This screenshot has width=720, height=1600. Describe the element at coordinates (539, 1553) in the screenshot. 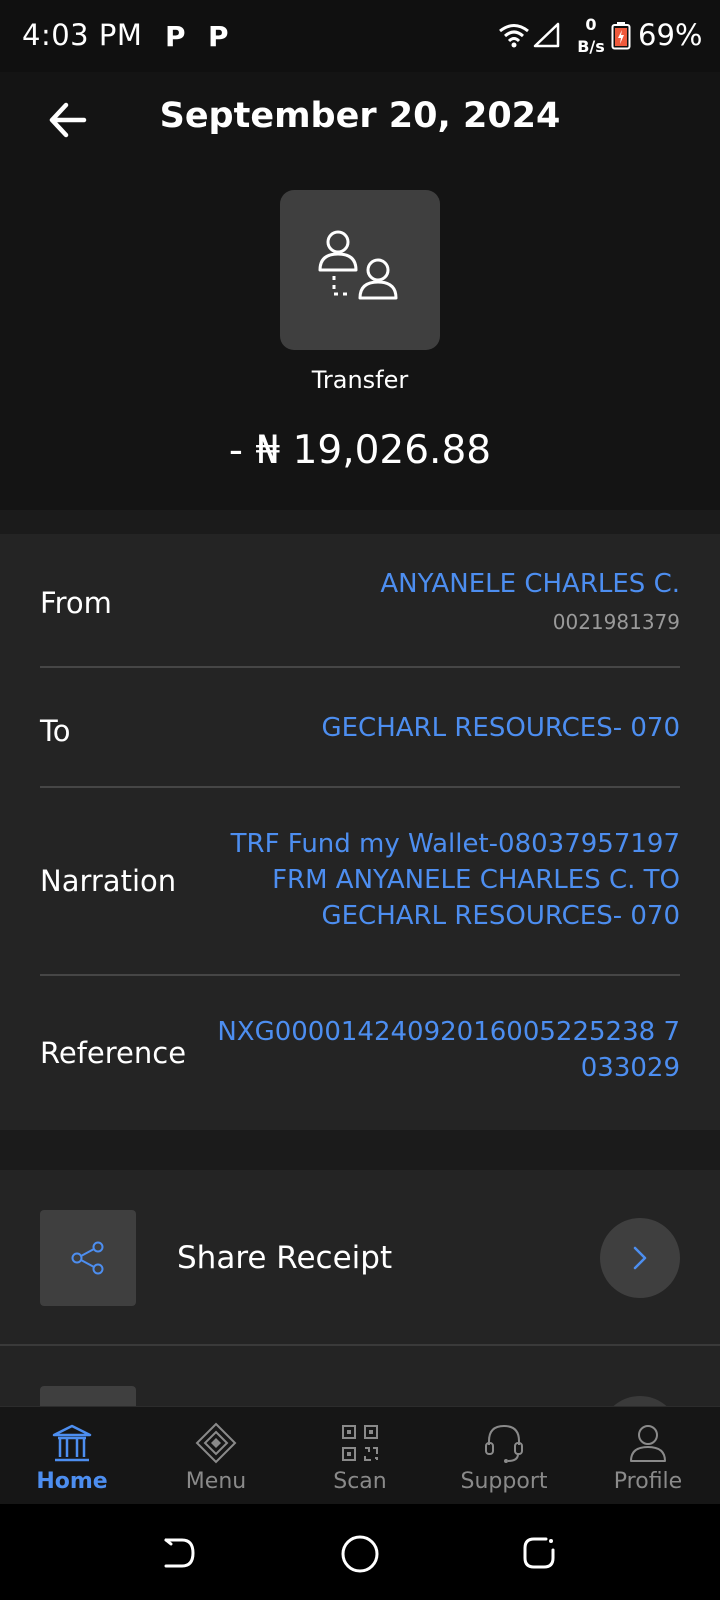

I see `system-recents-icon` at that location.